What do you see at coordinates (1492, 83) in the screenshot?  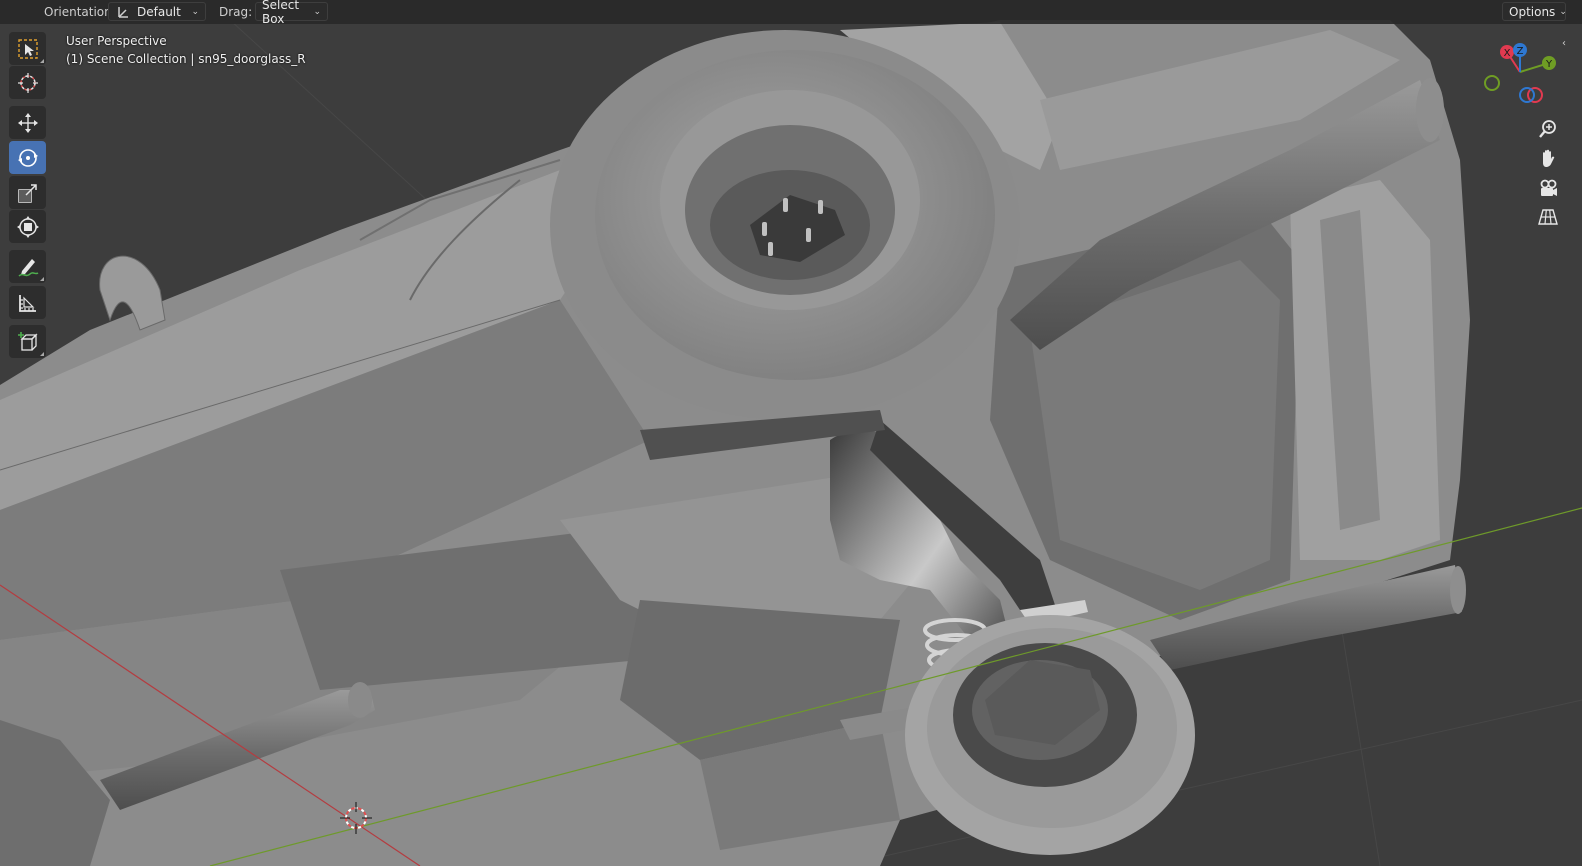 I see `neg-y-axis-handle` at bounding box center [1492, 83].